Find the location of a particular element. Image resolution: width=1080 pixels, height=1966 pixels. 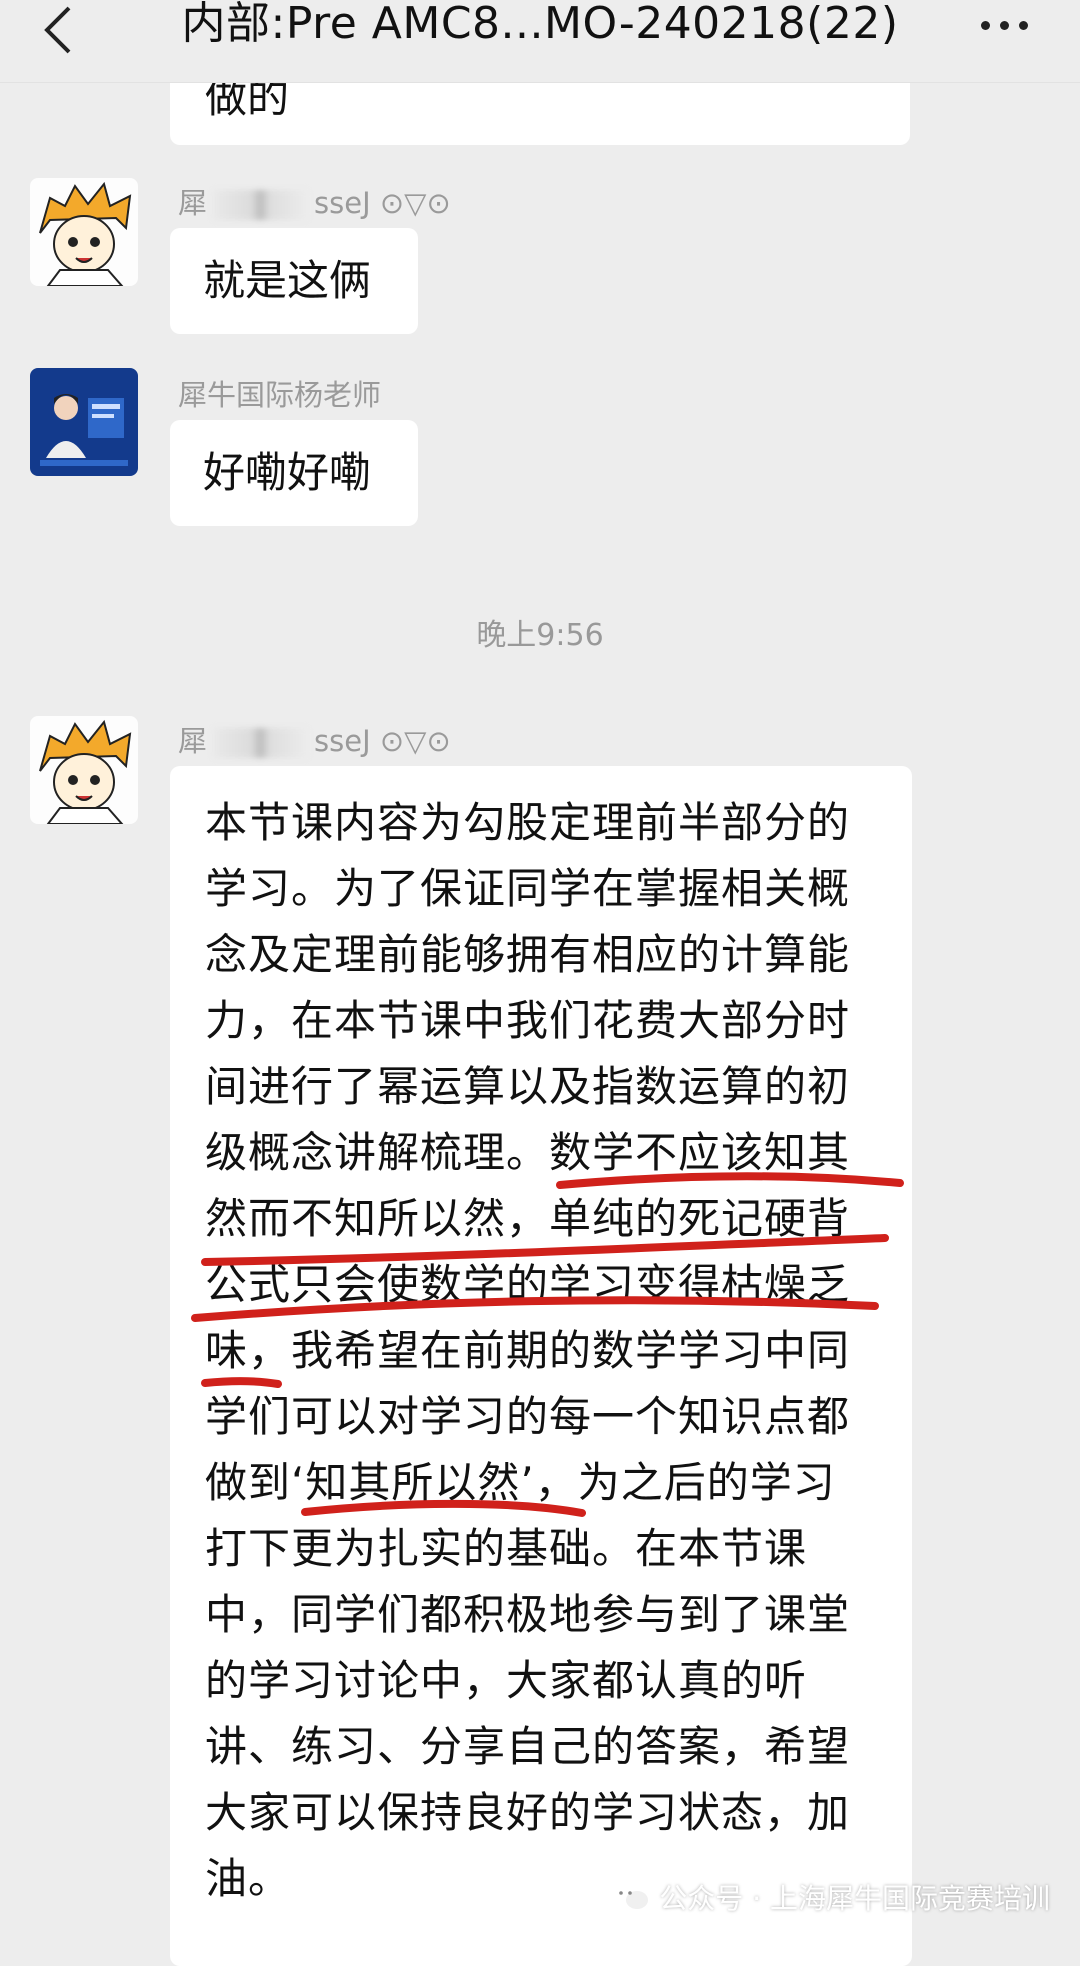

message-line: 大家可以保持良好的学习状态，加 is located at coordinates (528, 1812).